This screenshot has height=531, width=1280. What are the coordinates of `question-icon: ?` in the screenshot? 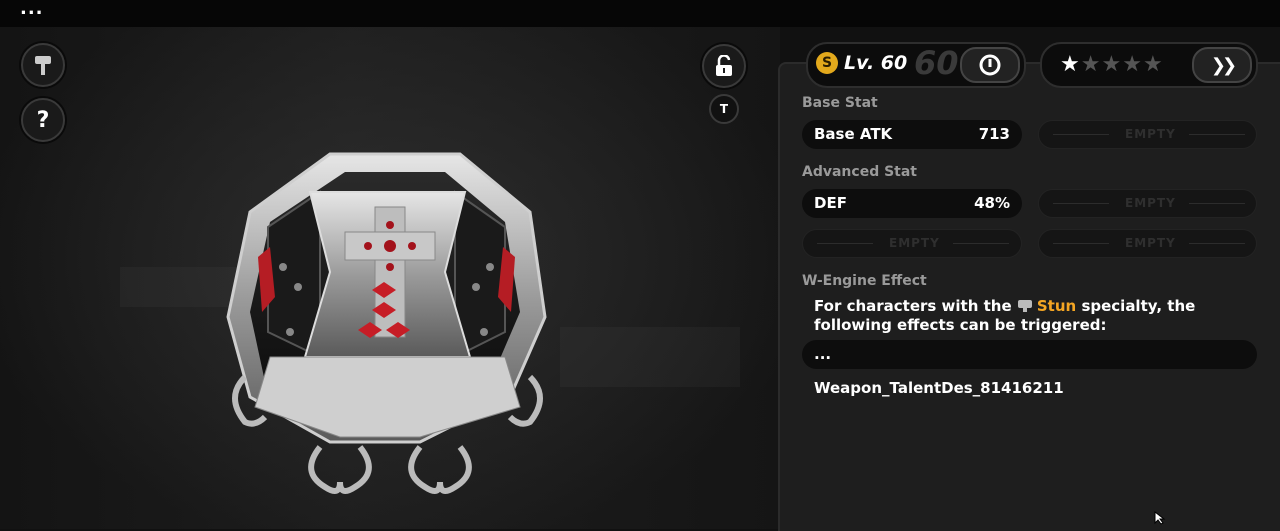 It's located at (43, 120).